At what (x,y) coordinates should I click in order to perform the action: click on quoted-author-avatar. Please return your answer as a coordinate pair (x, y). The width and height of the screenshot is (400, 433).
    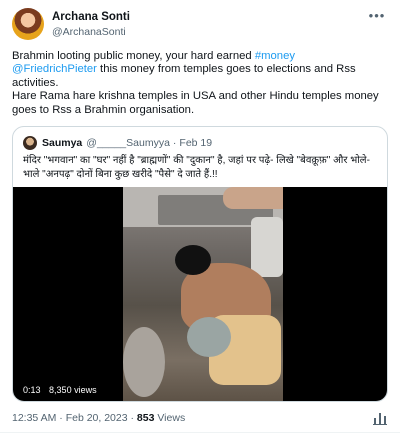
    Looking at the image, I should click on (30, 143).